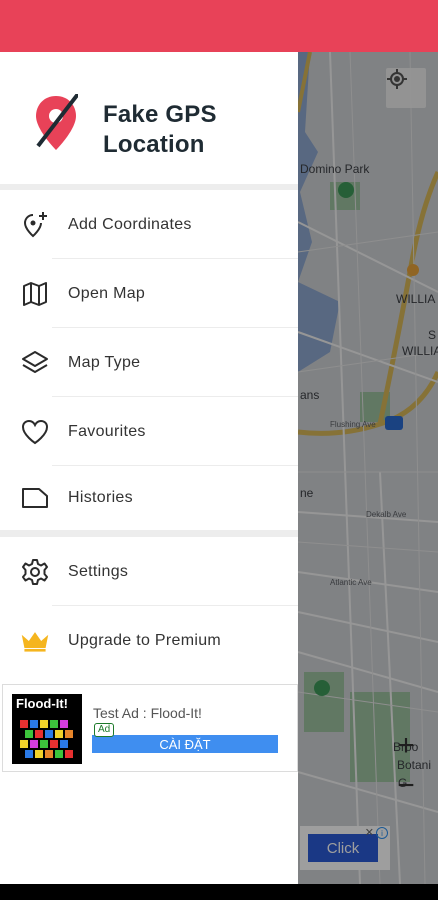 Image resolution: width=438 pixels, height=900 pixels. I want to click on menu-item-favourites: Favourites, so click(149, 431).